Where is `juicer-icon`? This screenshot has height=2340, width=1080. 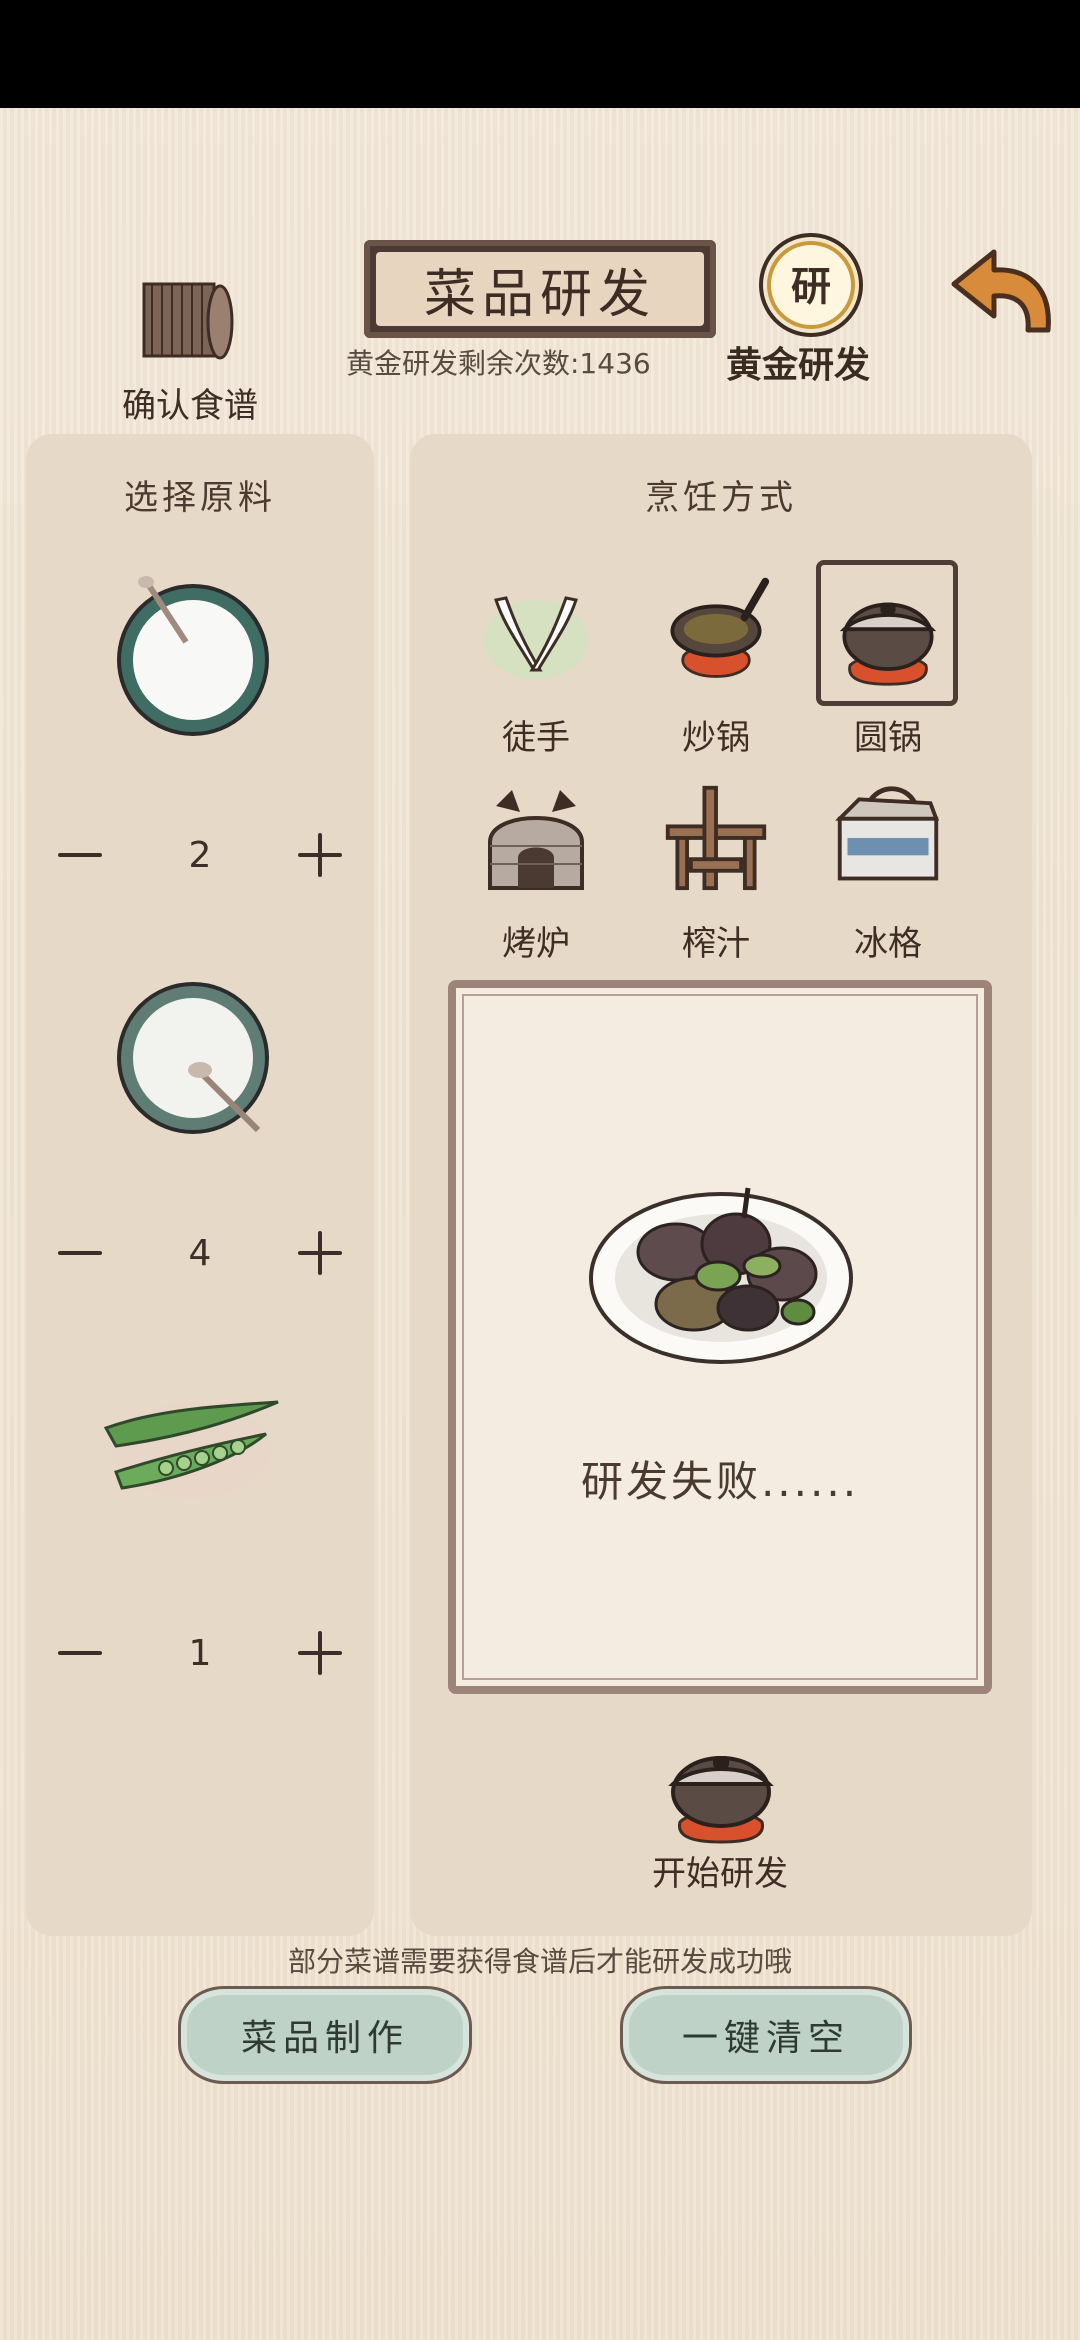 juicer-icon is located at coordinates (716, 838).